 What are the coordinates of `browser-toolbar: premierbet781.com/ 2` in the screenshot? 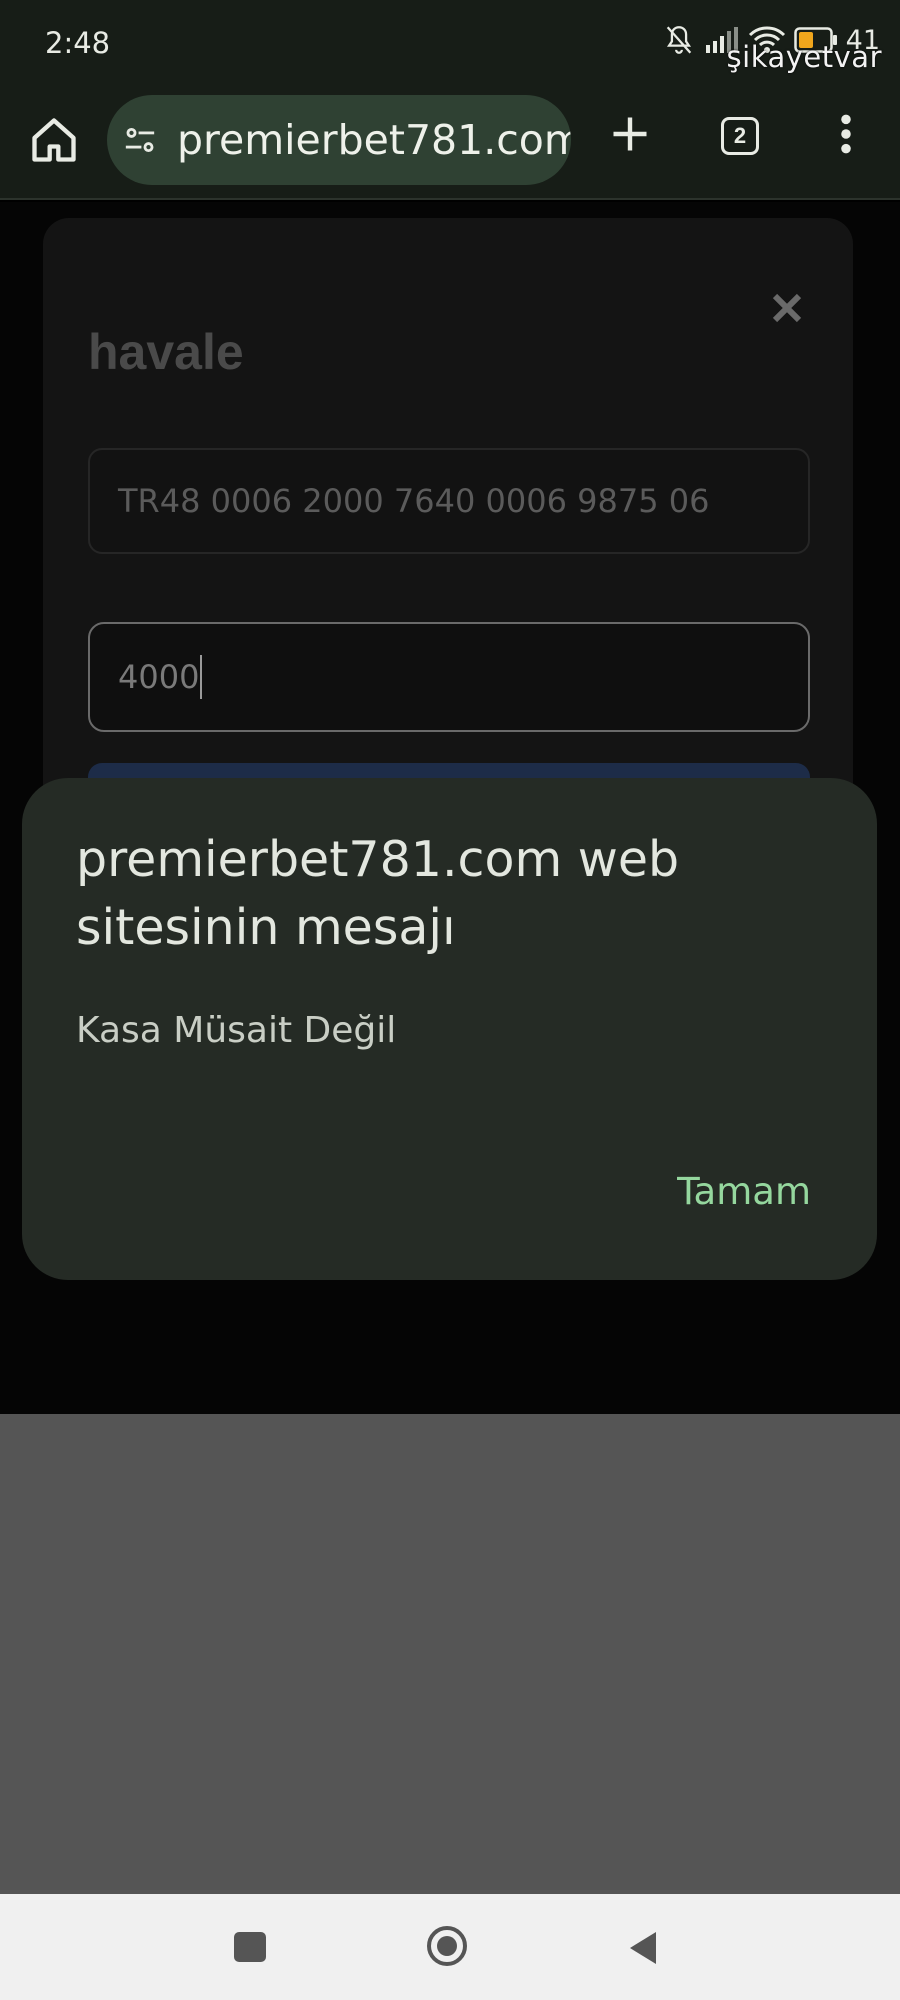 It's located at (450, 145).